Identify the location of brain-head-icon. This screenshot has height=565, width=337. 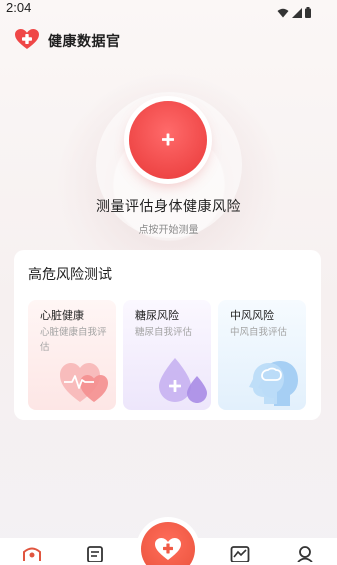
(274, 383).